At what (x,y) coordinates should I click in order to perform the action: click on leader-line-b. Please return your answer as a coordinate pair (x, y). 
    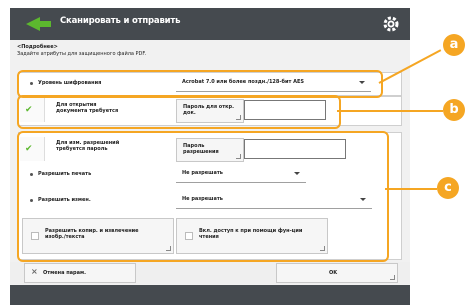
    Looking at the image, I should click on (390, 111).